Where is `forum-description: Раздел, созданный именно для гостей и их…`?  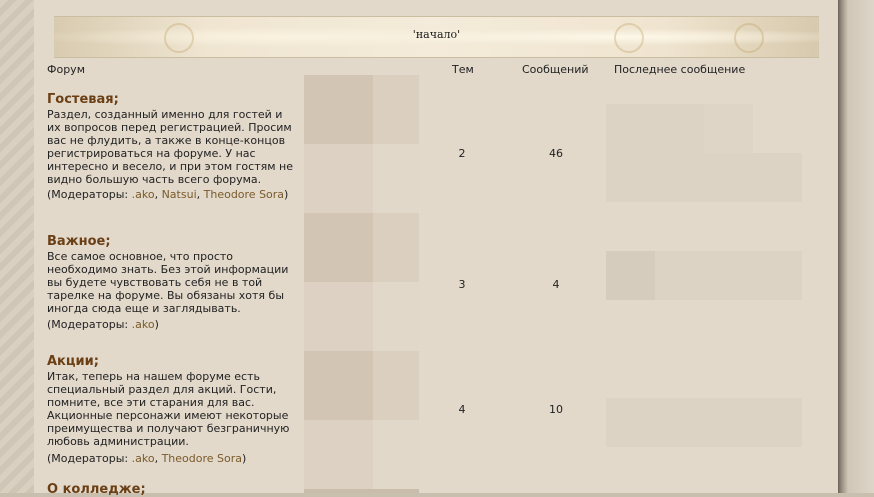 forum-description: Раздел, созданный именно для гостей и их… is located at coordinates (170, 147).